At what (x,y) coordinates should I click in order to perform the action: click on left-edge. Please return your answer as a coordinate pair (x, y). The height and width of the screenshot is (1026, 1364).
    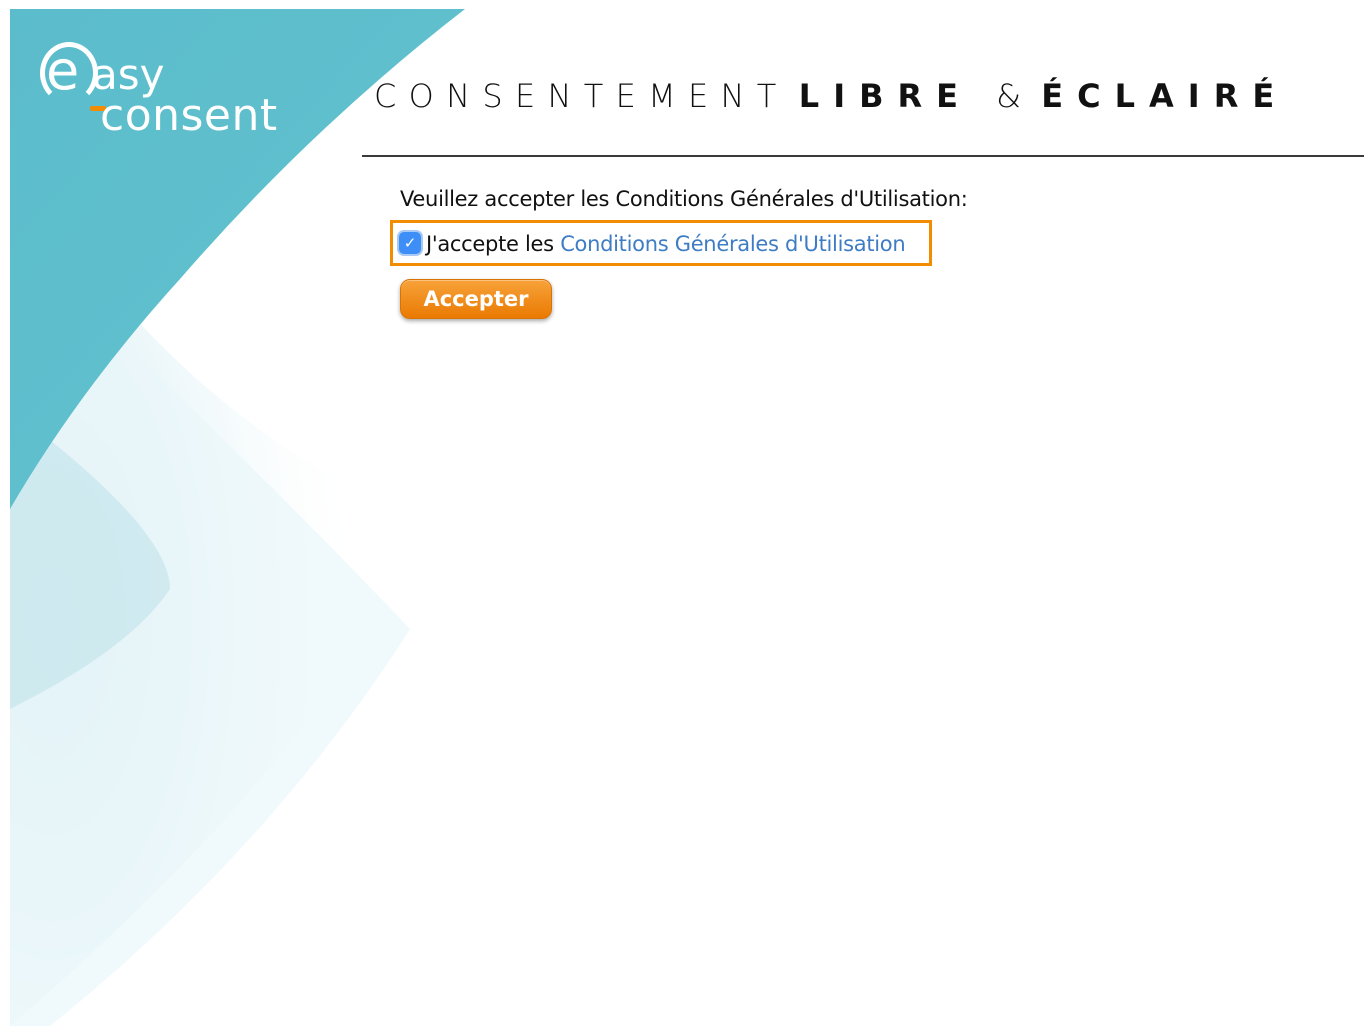
    Looking at the image, I should click on (5, 513).